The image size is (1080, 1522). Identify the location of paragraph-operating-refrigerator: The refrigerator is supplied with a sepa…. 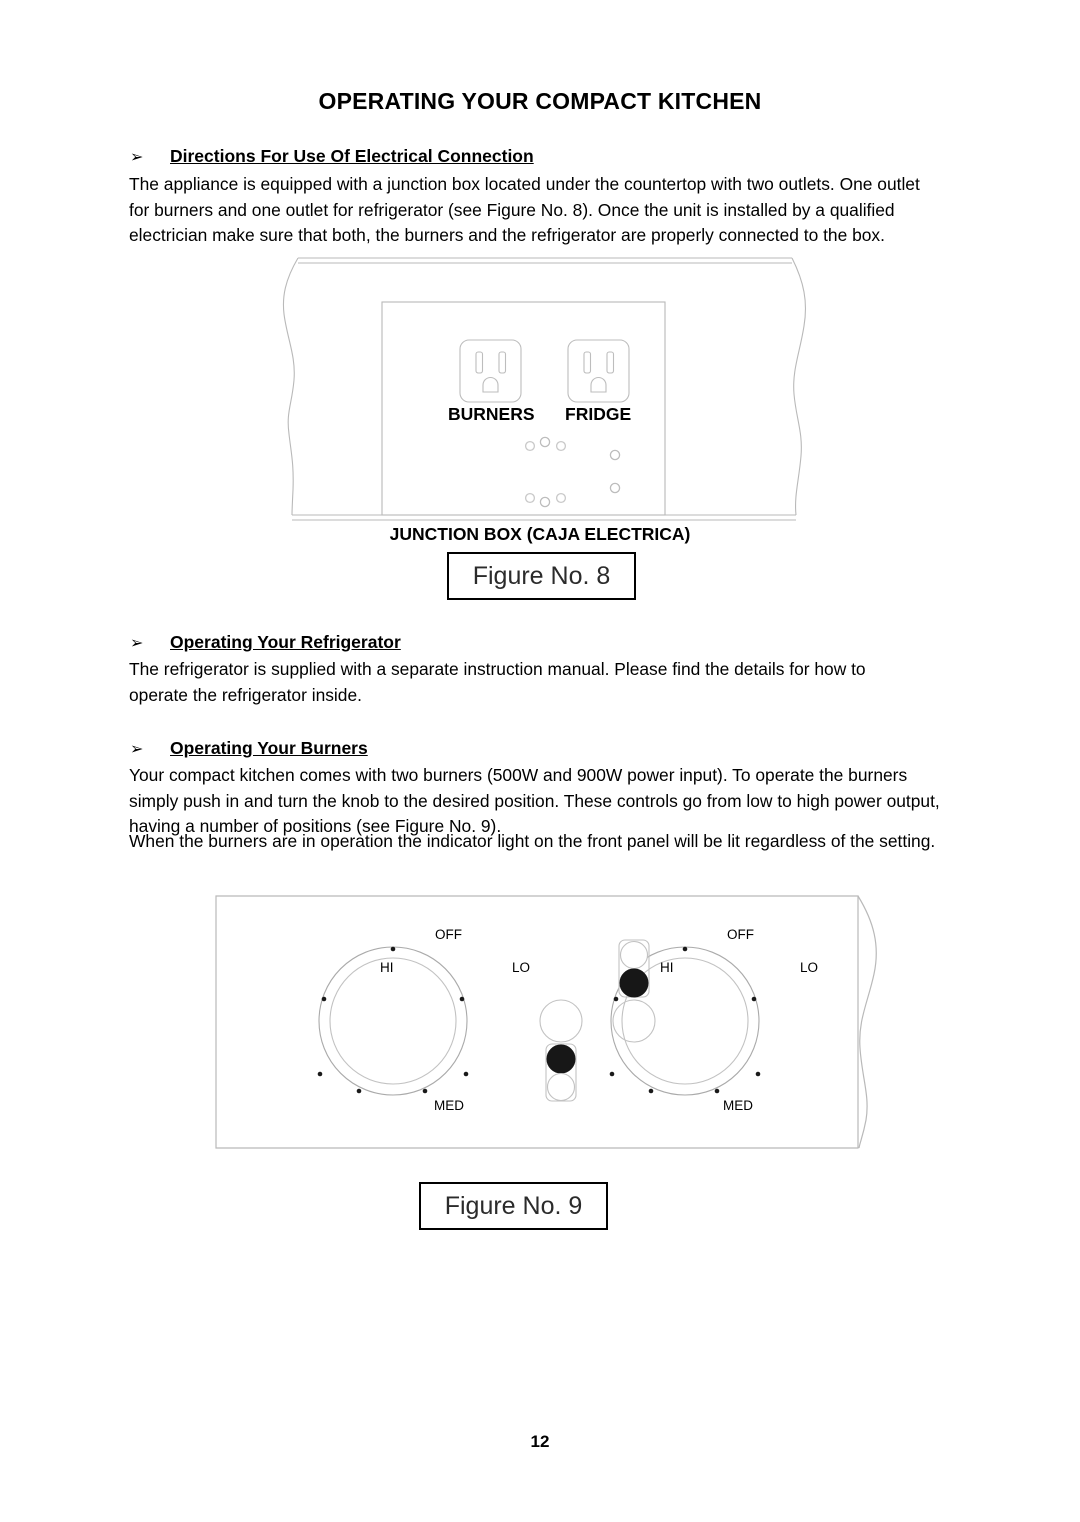
(497, 682).